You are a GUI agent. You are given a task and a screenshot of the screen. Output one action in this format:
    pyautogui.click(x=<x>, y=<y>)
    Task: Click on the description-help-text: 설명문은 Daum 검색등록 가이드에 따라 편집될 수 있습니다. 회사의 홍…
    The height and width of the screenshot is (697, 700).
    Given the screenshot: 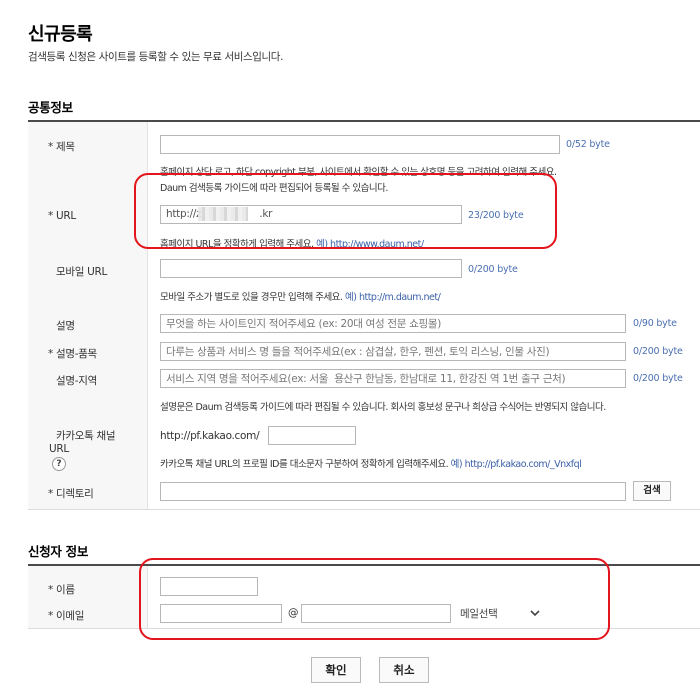 What is the action you would take?
    pyautogui.click(x=383, y=407)
    